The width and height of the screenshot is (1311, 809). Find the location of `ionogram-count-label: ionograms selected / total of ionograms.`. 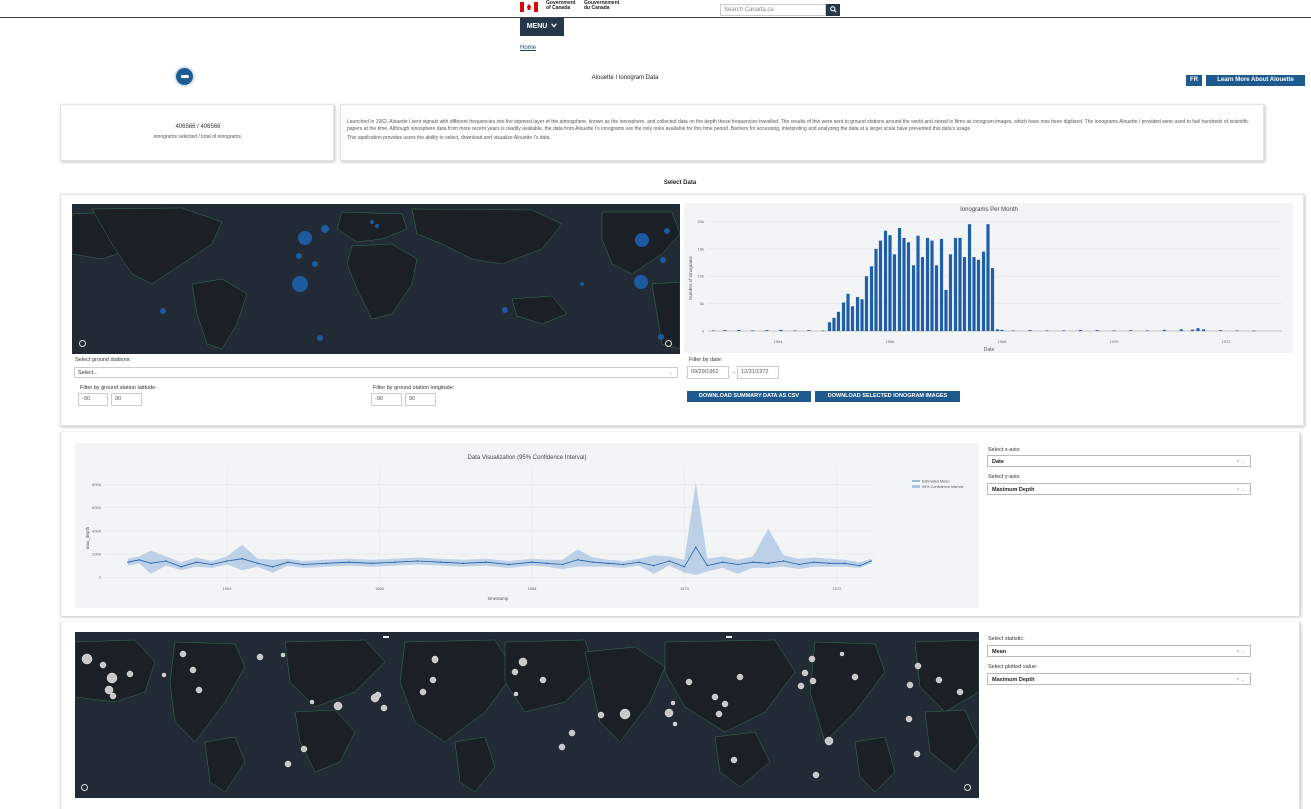

ionogram-count-label: ionograms selected / total of ionograms. is located at coordinates (198, 137).